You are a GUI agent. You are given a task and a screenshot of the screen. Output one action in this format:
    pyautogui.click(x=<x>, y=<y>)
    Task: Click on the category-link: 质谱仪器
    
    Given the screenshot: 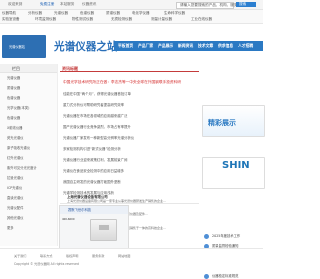 What is the action you would take?
    pyautogui.click(x=113, y=13)
    